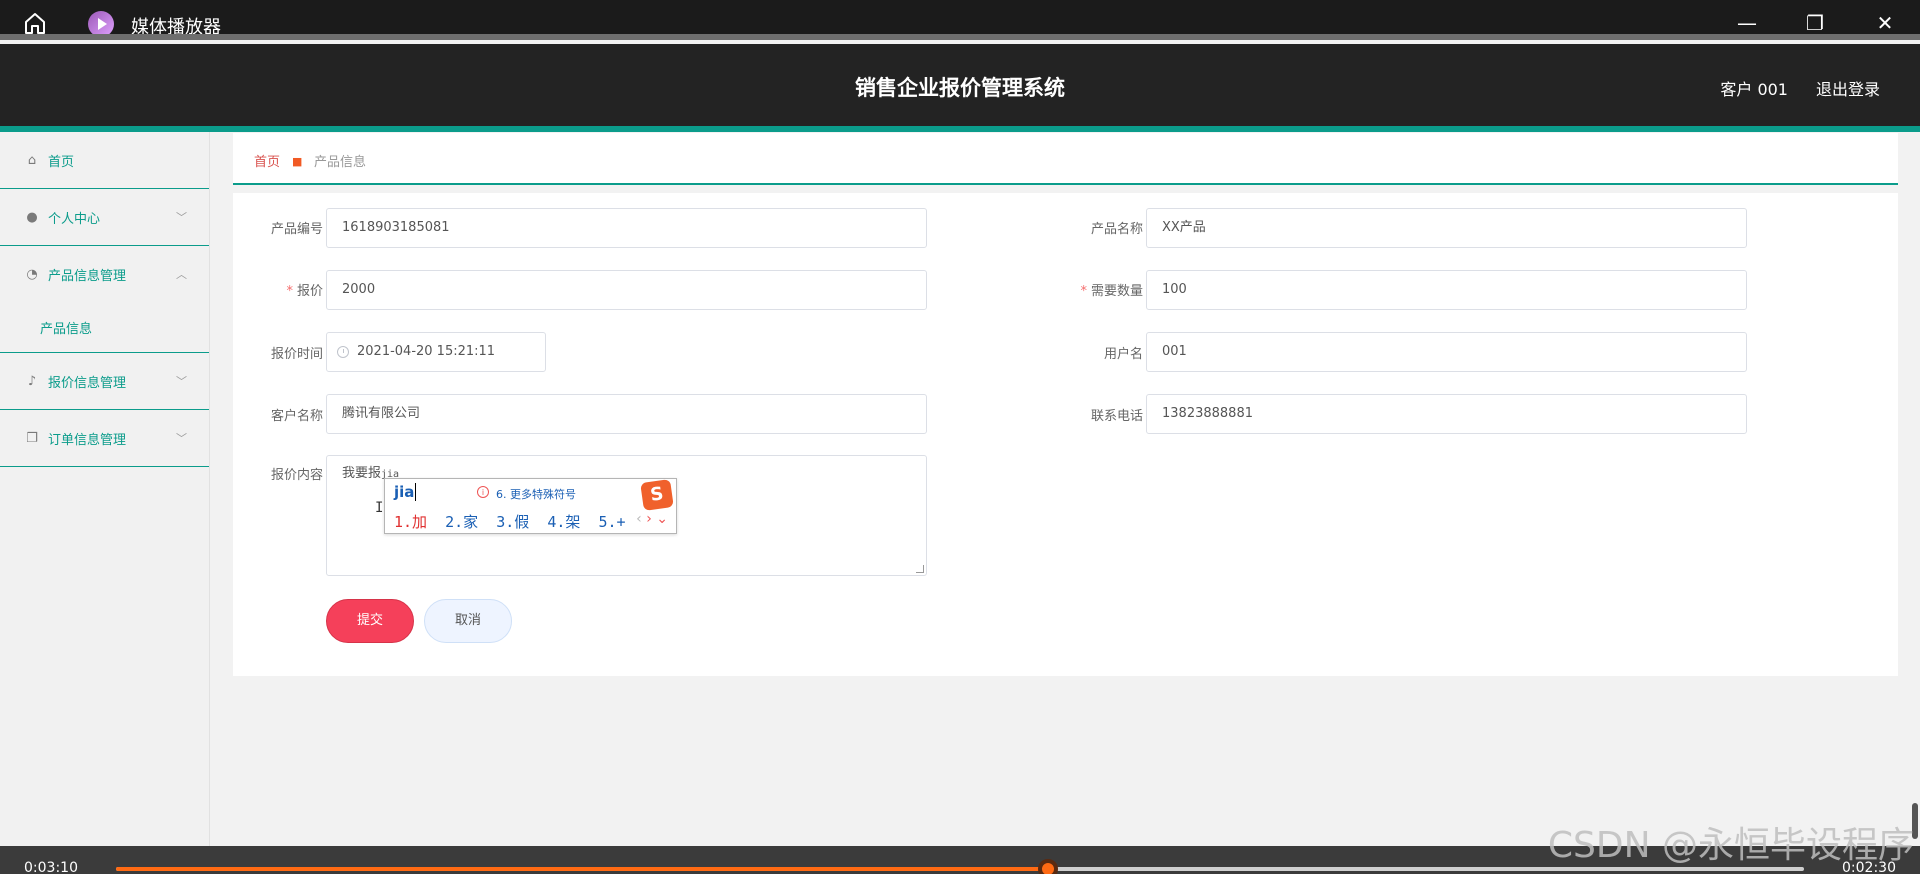 The image size is (1920, 874). I want to click on chevron-left-icon: ‹, so click(639, 519).